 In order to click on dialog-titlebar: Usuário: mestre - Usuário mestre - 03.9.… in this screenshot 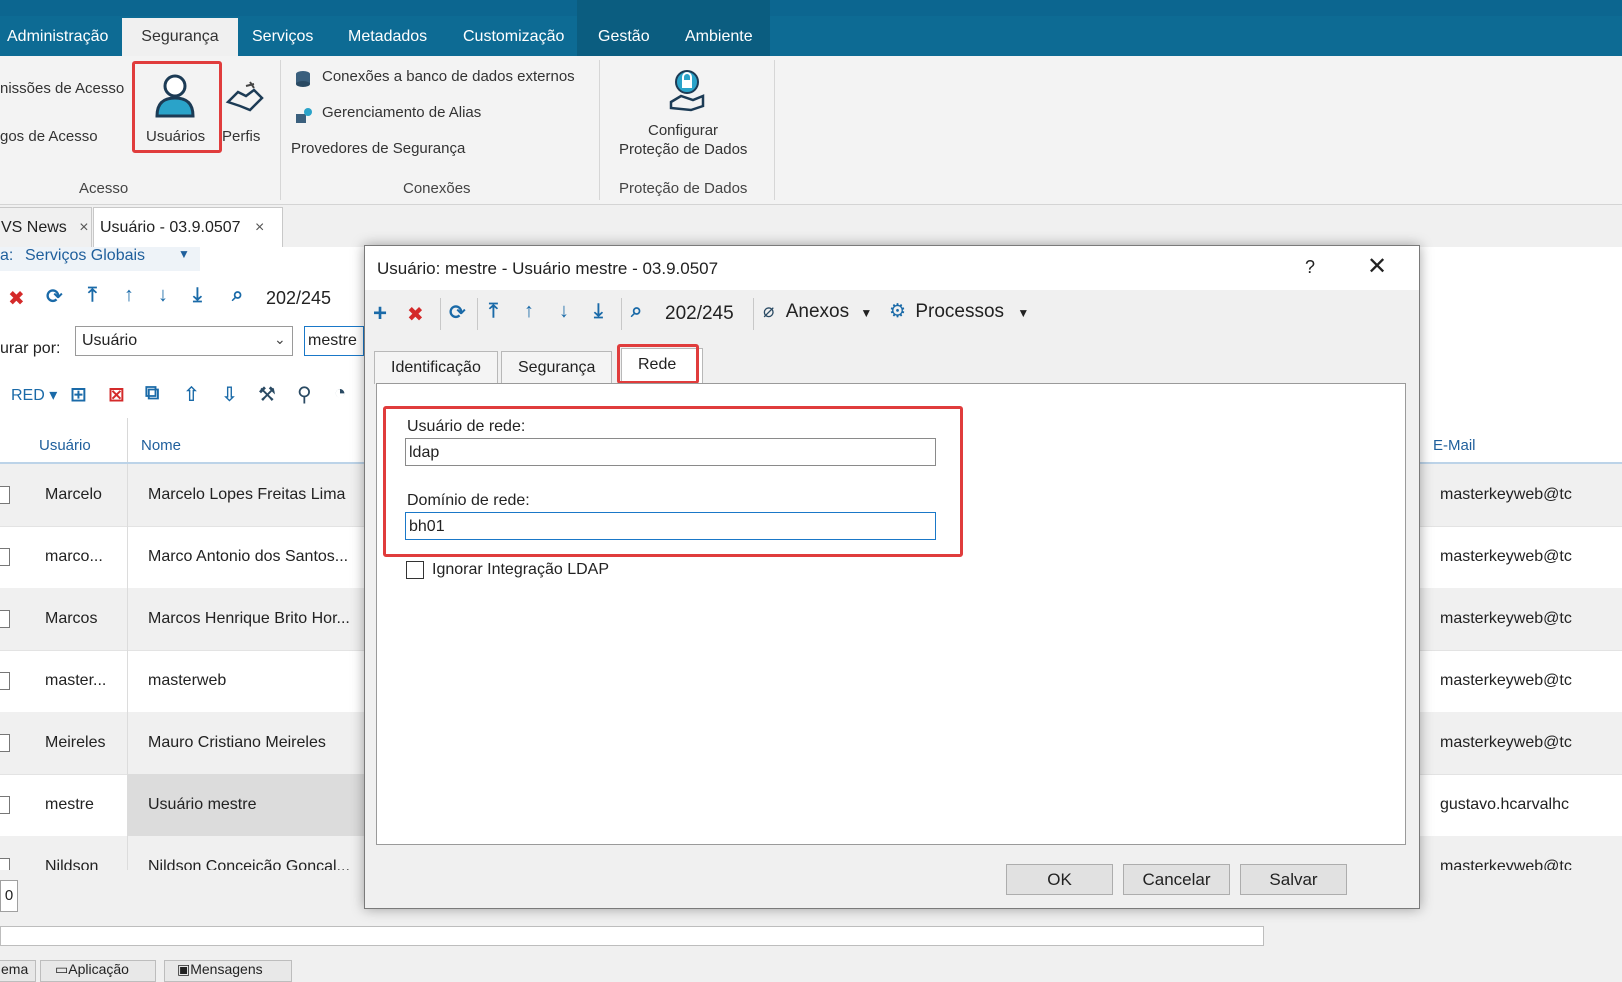, I will do `click(892, 268)`.